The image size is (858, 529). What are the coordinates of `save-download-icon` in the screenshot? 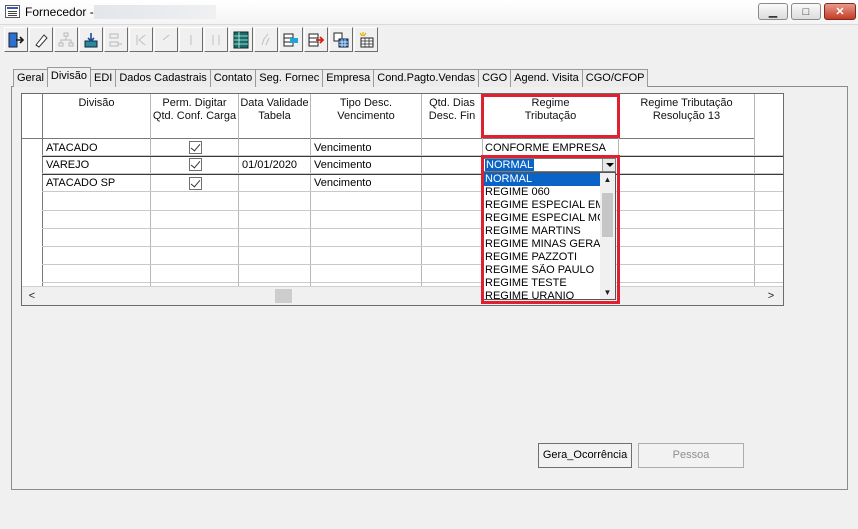 It's located at (91, 39).